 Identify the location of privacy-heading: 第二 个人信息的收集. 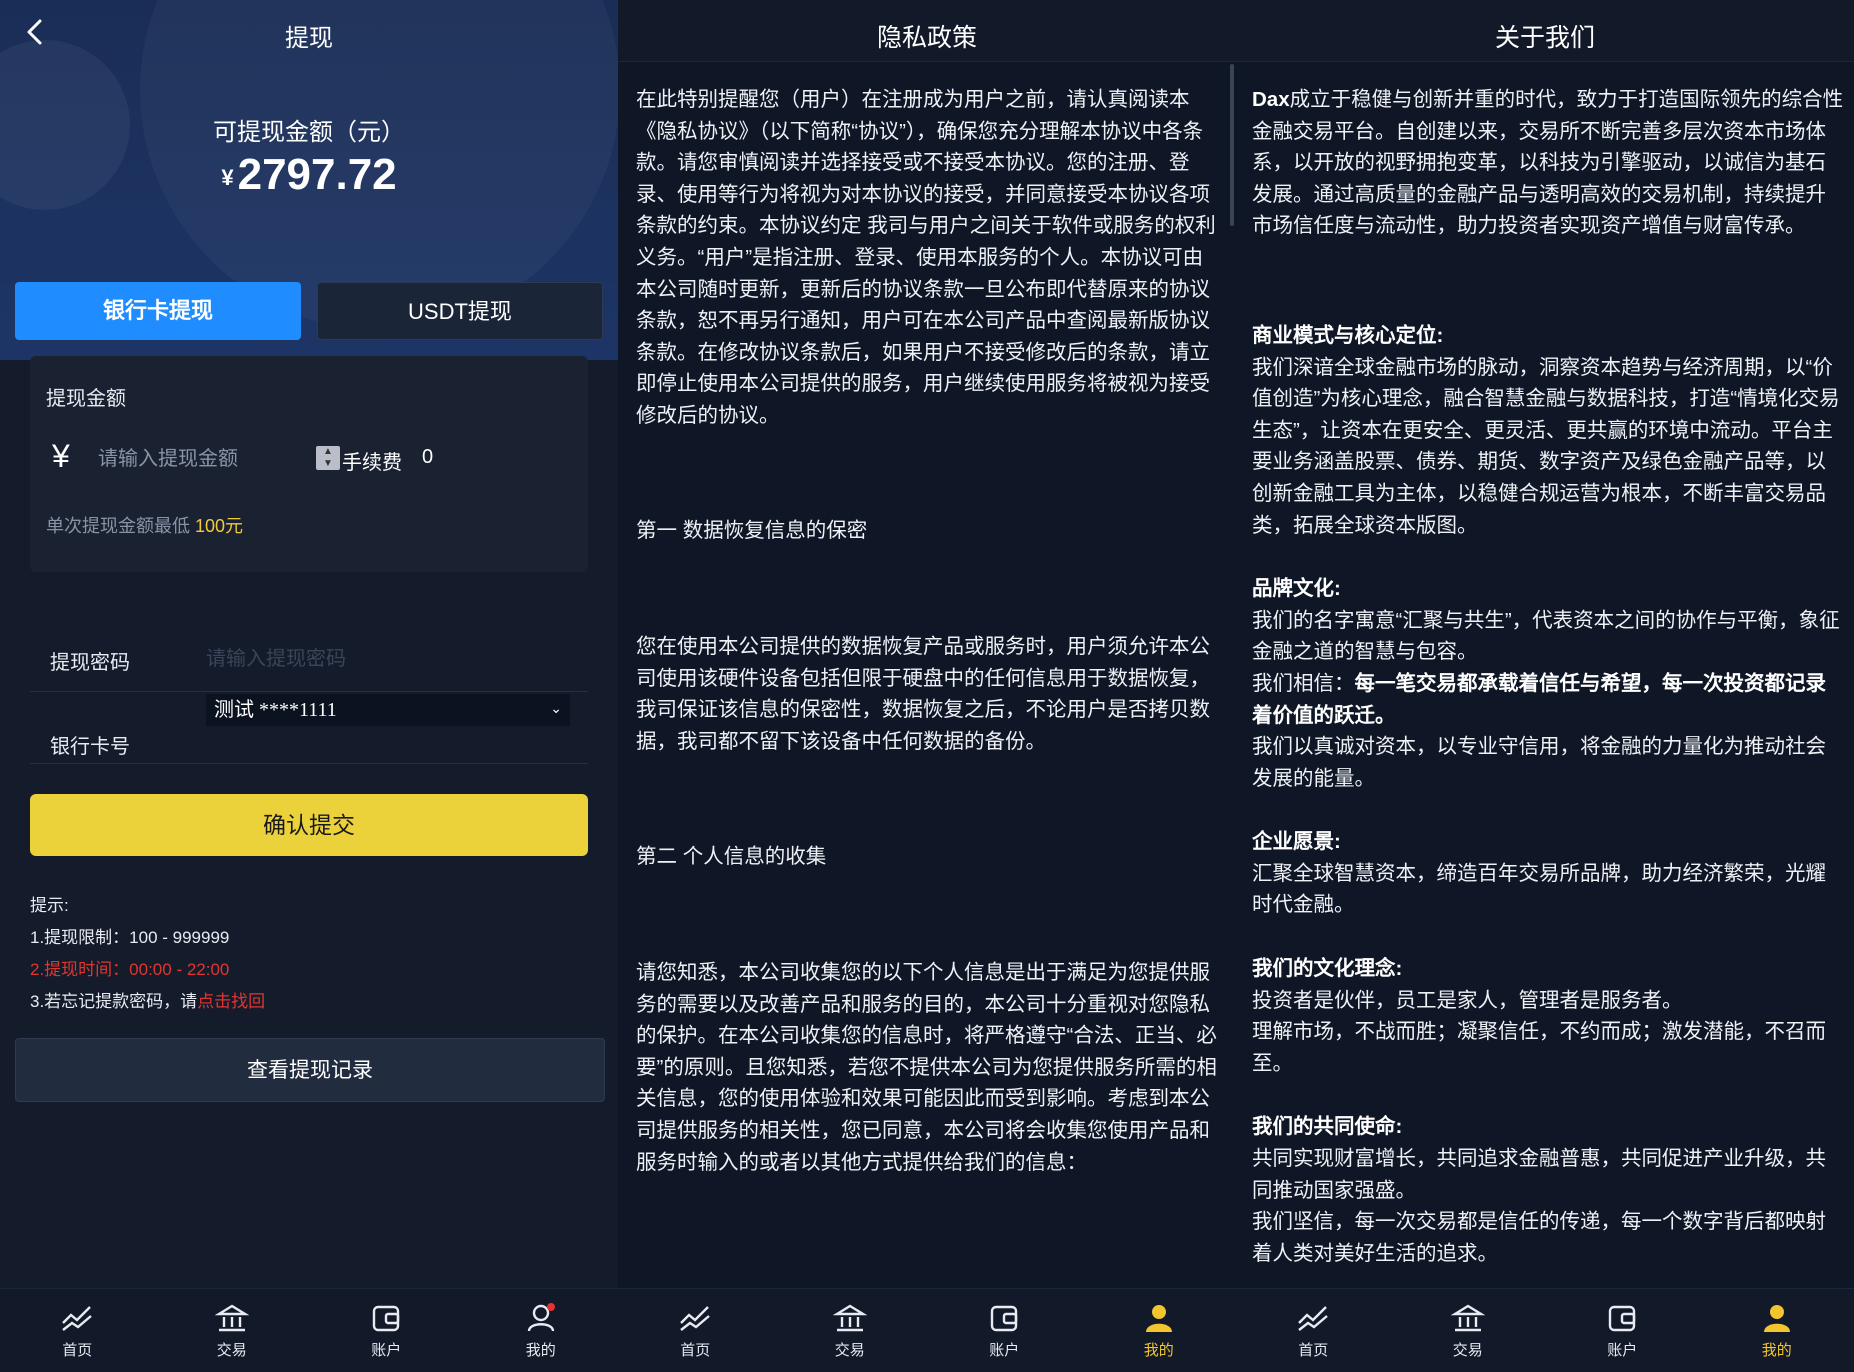
(731, 856).